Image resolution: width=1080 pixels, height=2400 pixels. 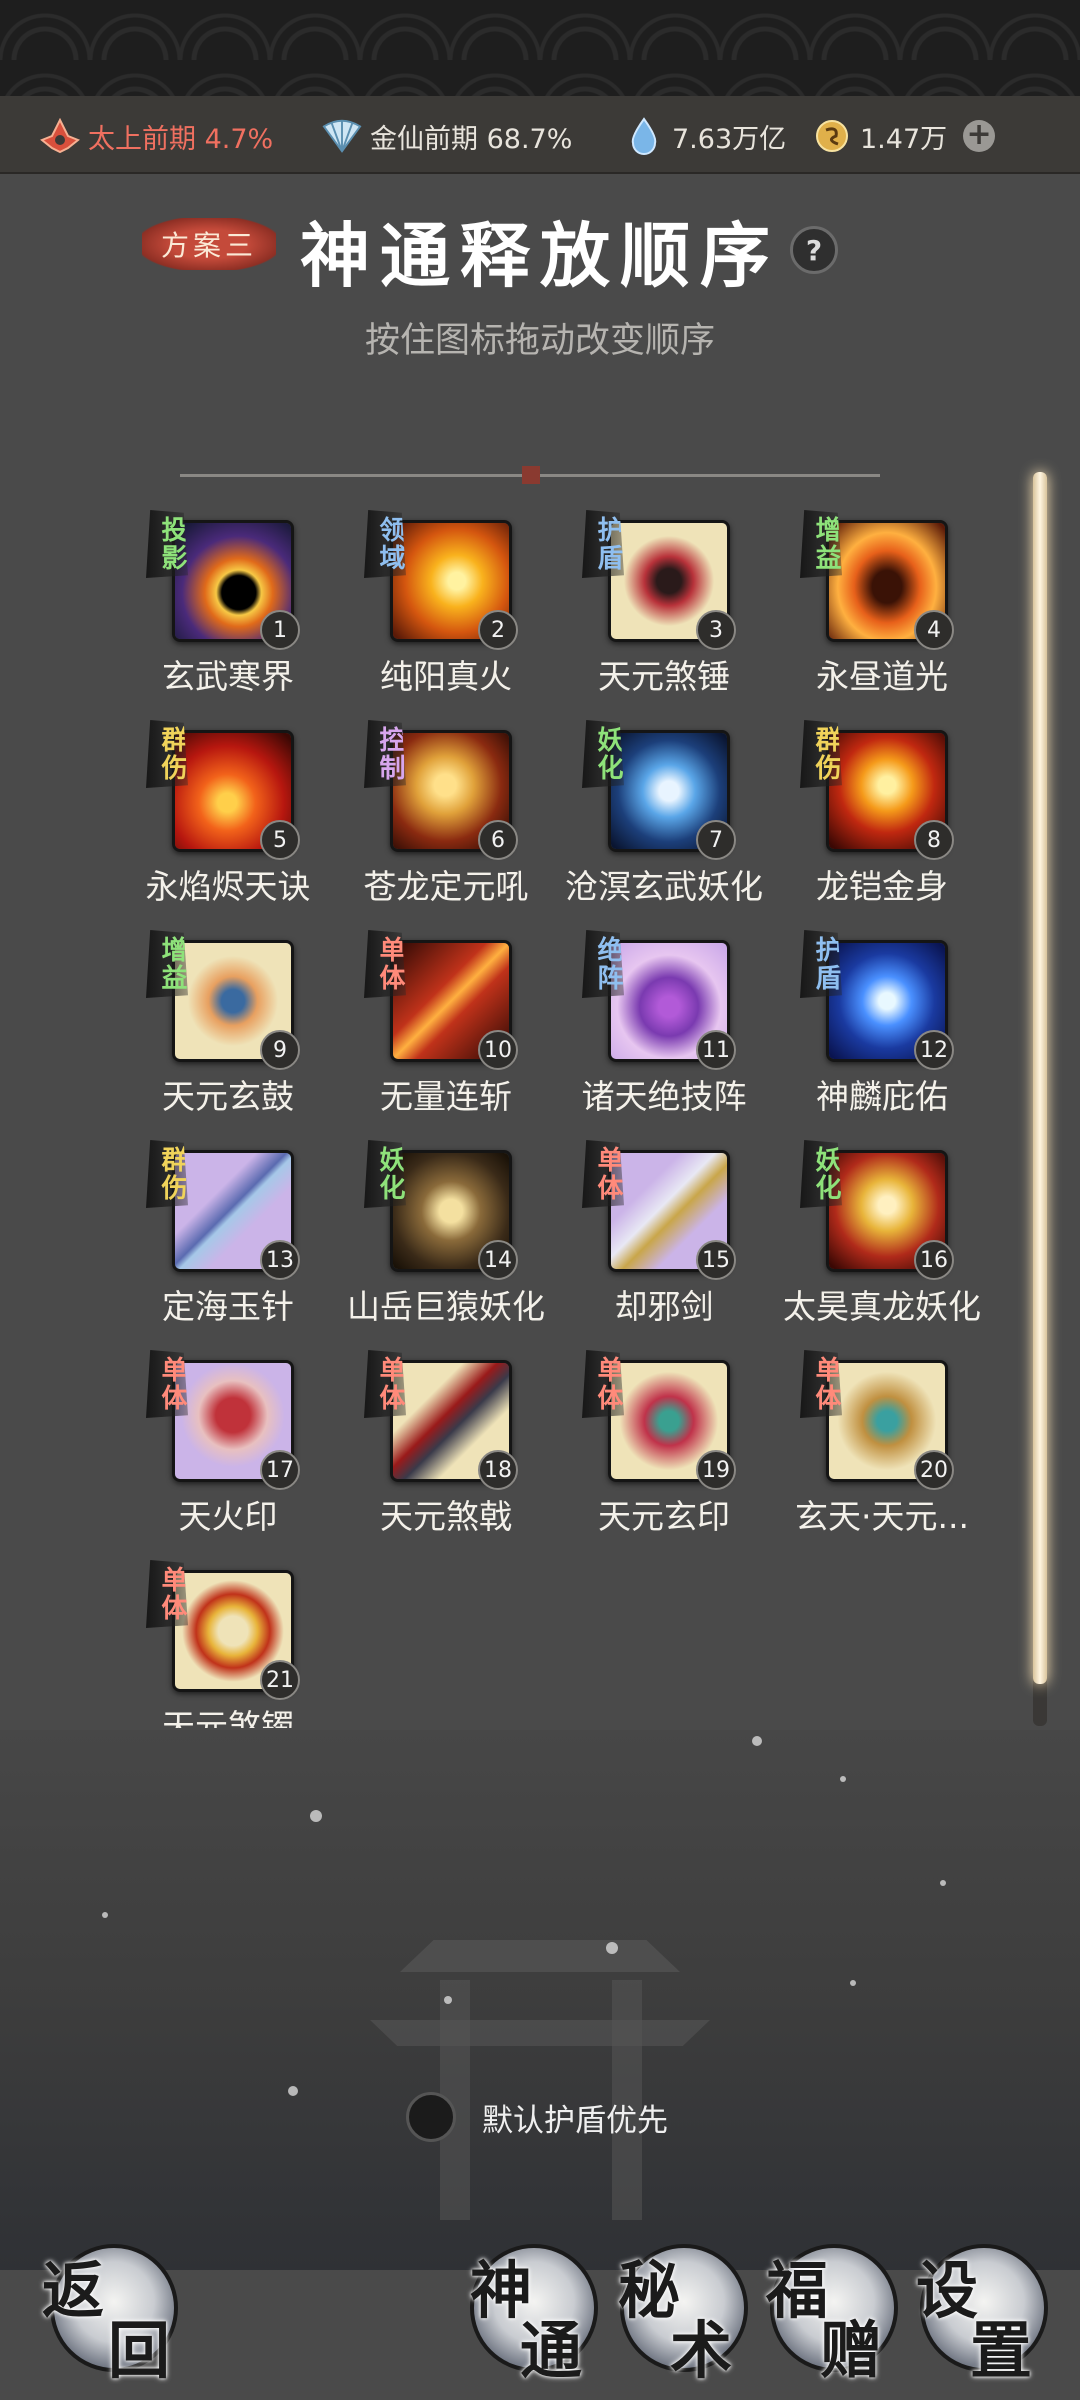 I want to click on skill-order-number: 1, so click(x=280, y=630).